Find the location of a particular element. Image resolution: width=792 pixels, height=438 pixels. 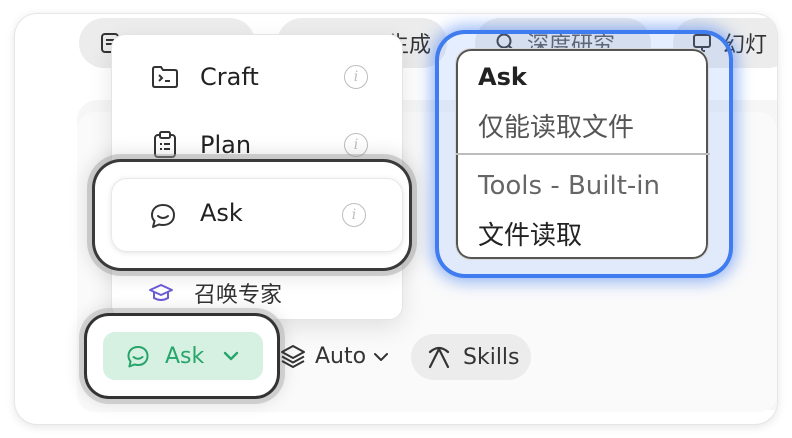

menu-item-ask-highlight: Ask i is located at coordinates (252, 215).